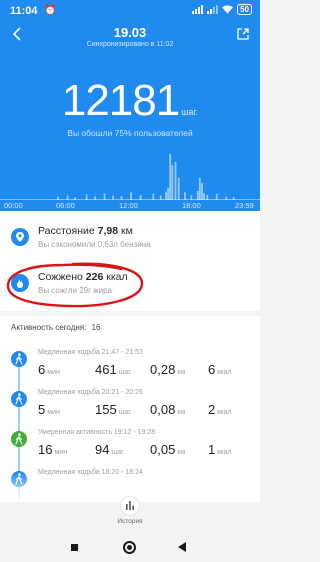 Image resolution: width=320 pixels, height=562 pixels. Describe the element at coordinates (74, 547) in the screenshot. I see `recents-button` at that location.